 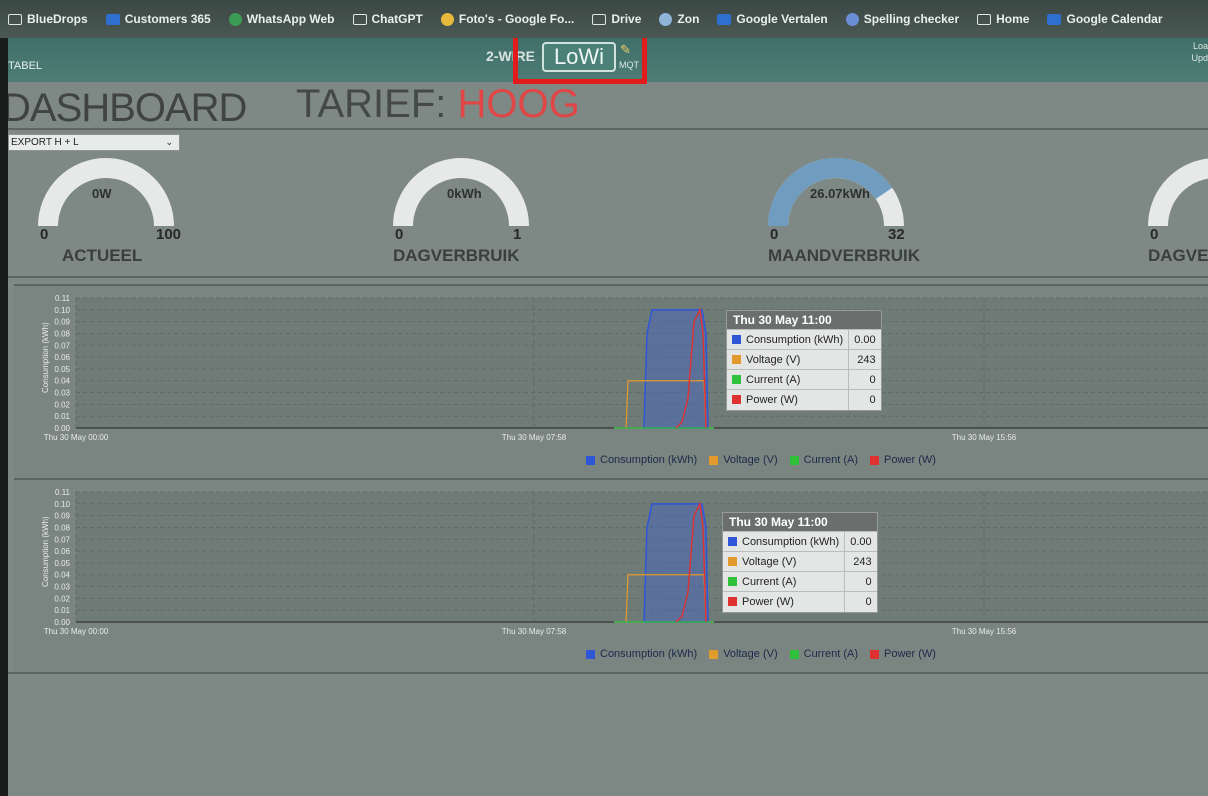 I want to click on bookmark-customers-365: Customers 365, so click(x=158, y=19).